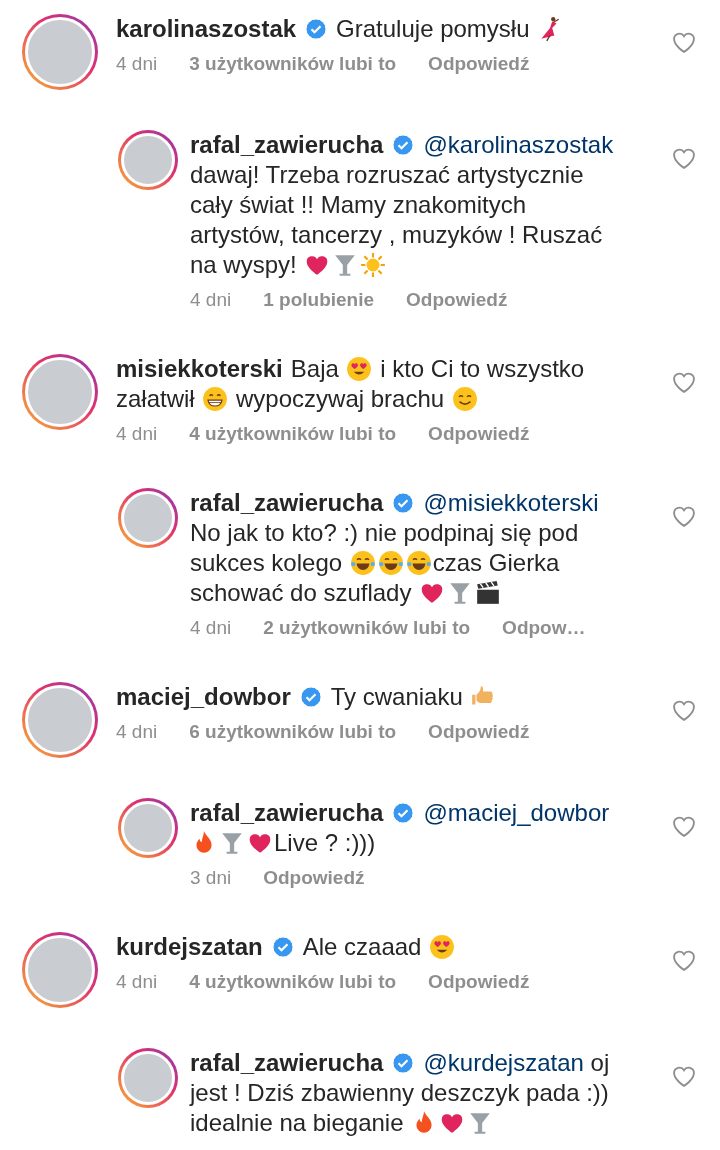 Image resolution: width=720 pixels, height=1150 pixels. Describe the element at coordinates (358, 204) in the screenshot. I see `comment-text: cały świat !! Mamy znakomitych` at that location.